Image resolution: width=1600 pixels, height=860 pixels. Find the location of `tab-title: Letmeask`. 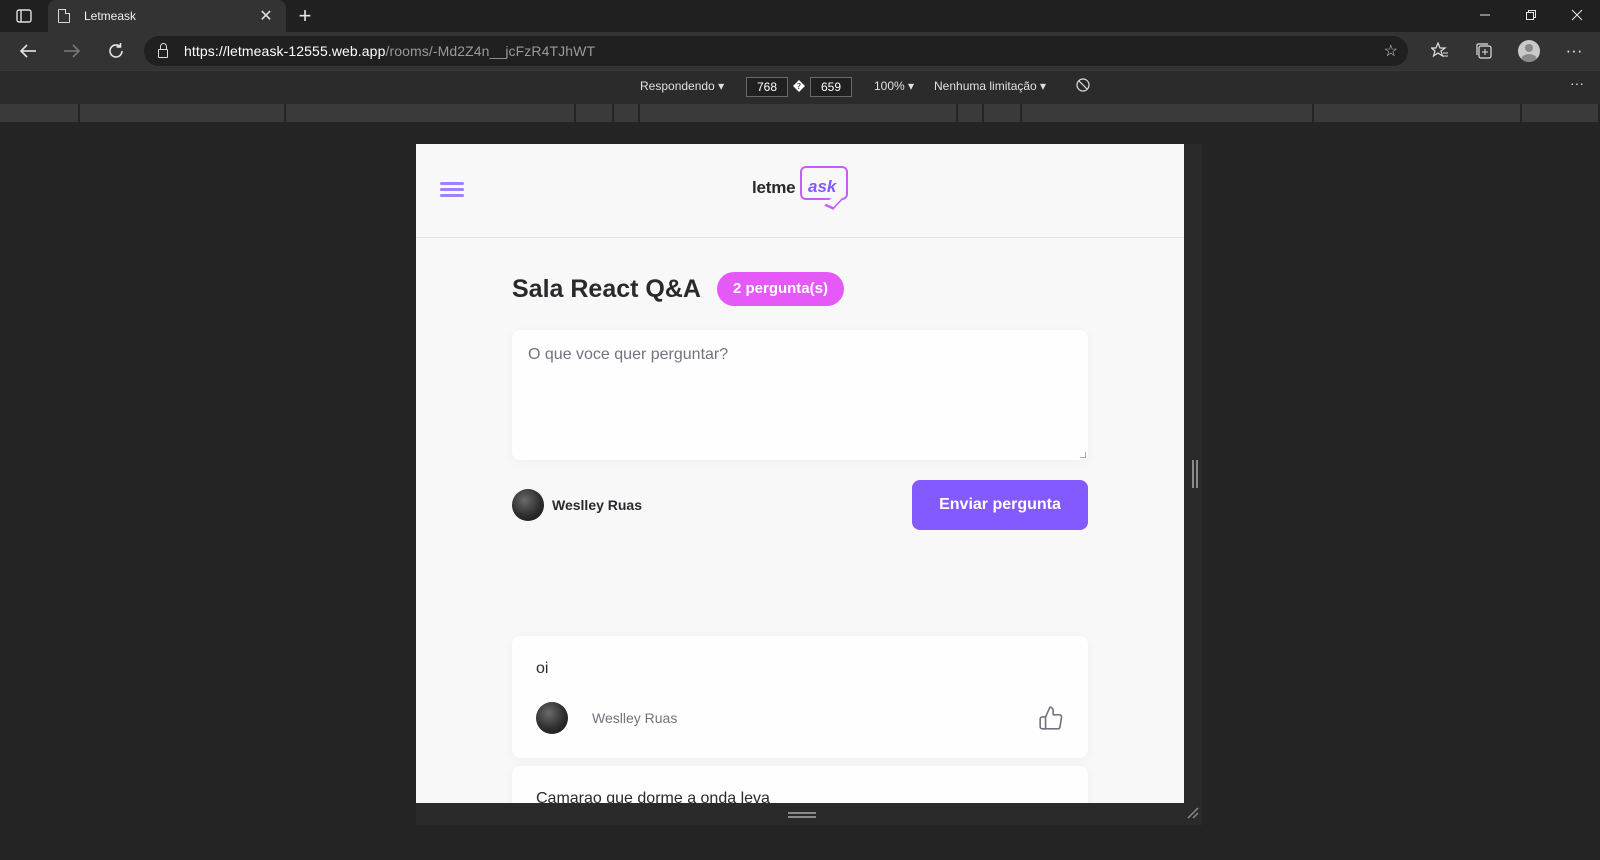

tab-title: Letmeask is located at coordinates (110, 16).